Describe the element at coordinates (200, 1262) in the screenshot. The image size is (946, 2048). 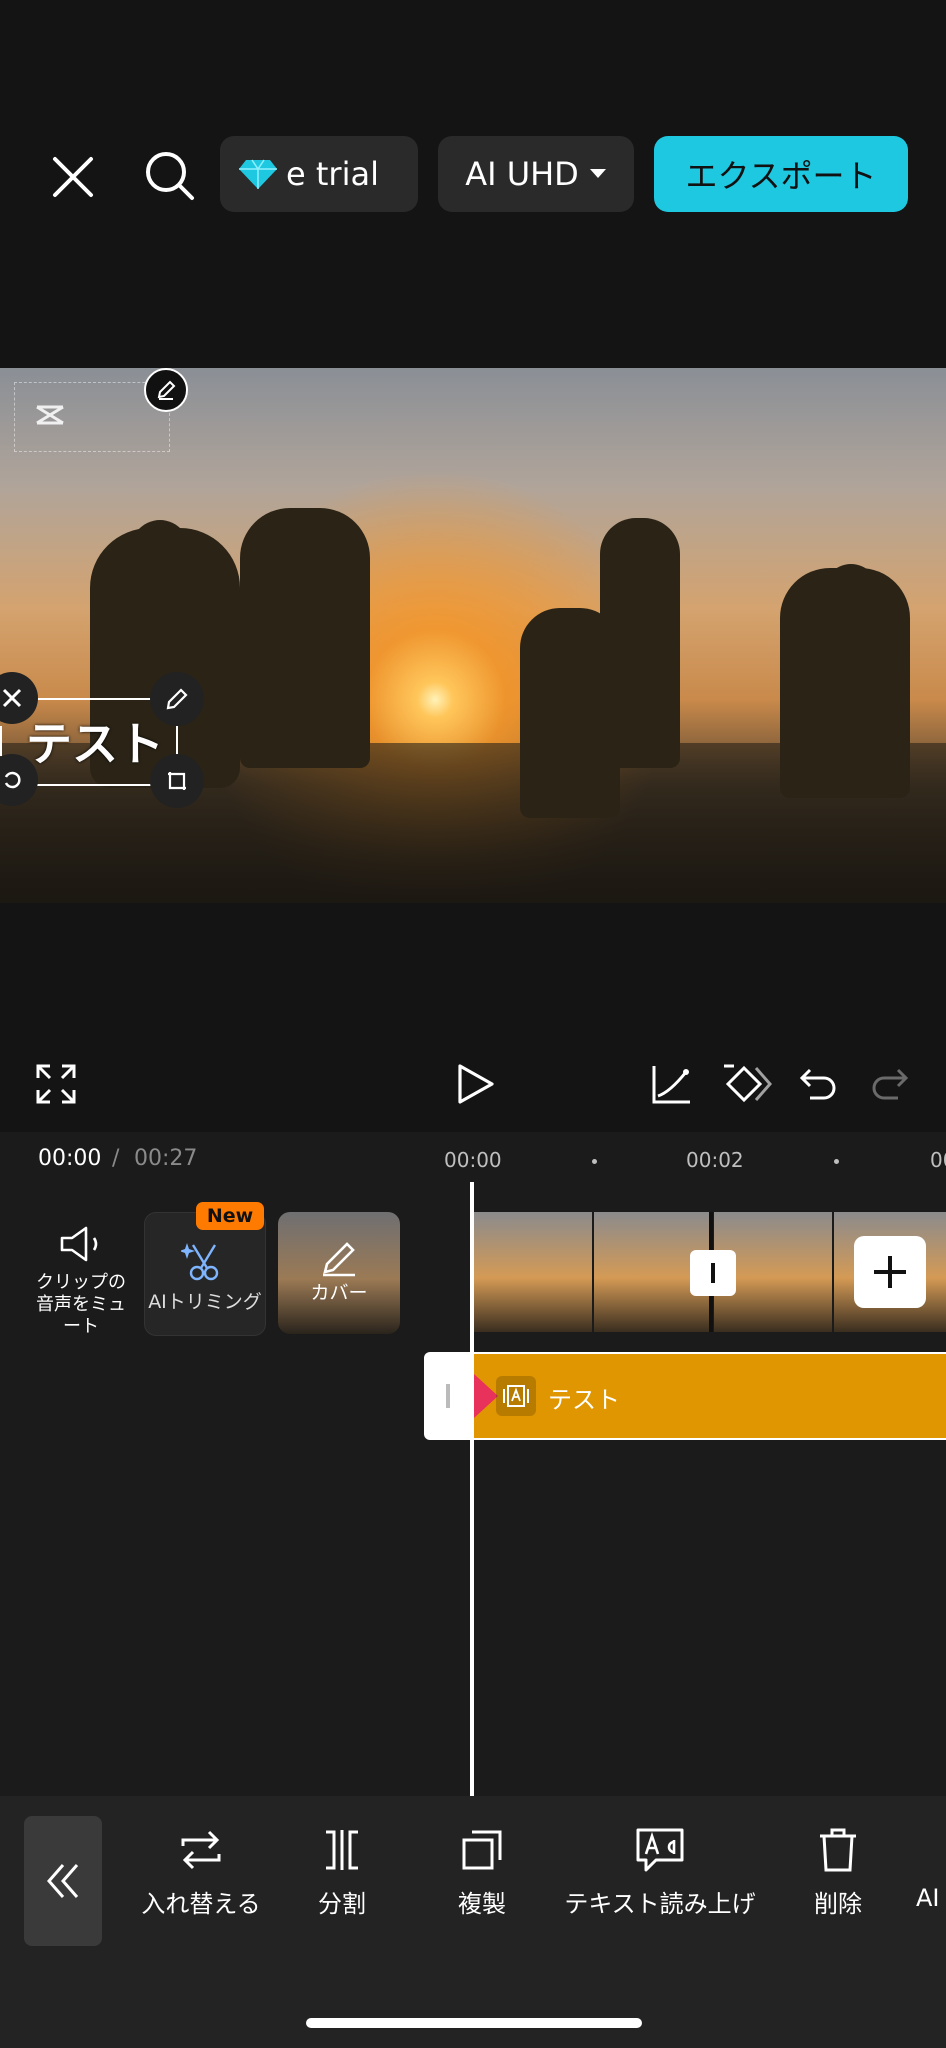
I see `ai-scissors-icon` at that location.